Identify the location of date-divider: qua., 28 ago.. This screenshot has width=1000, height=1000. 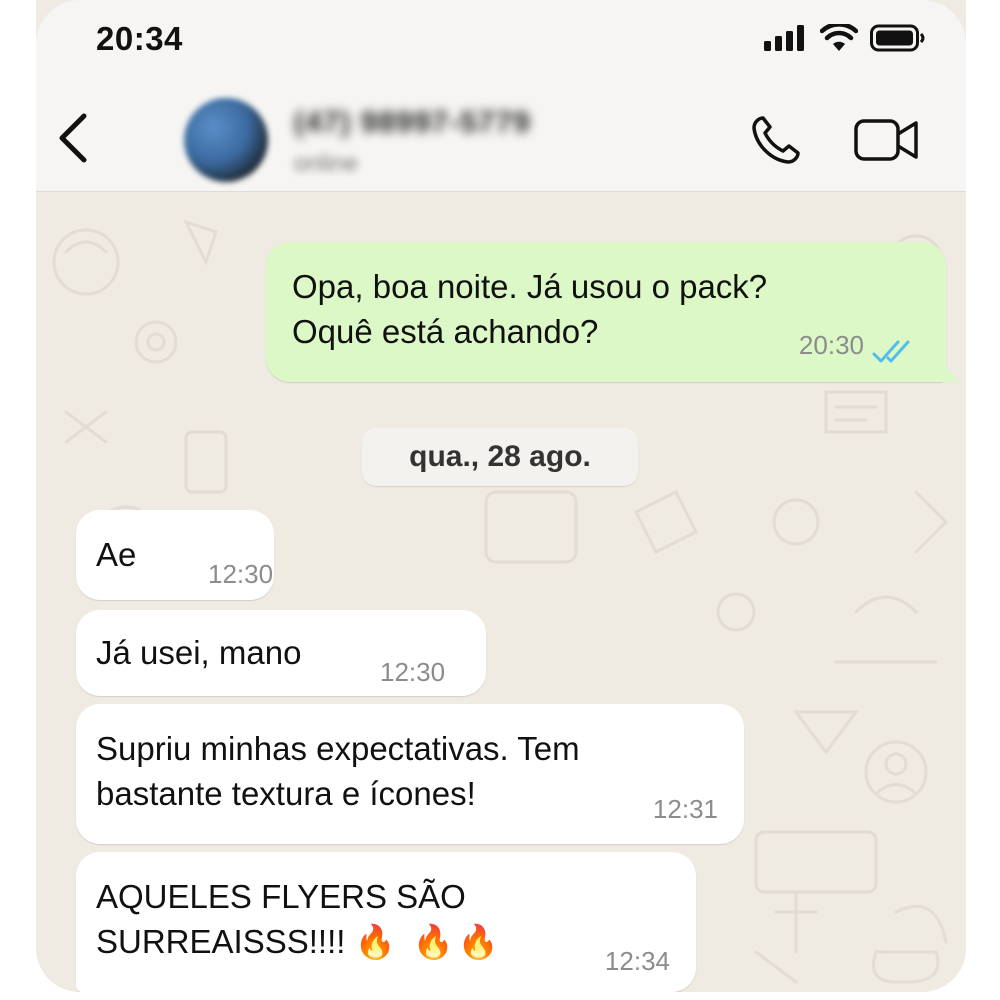
(500, 457).